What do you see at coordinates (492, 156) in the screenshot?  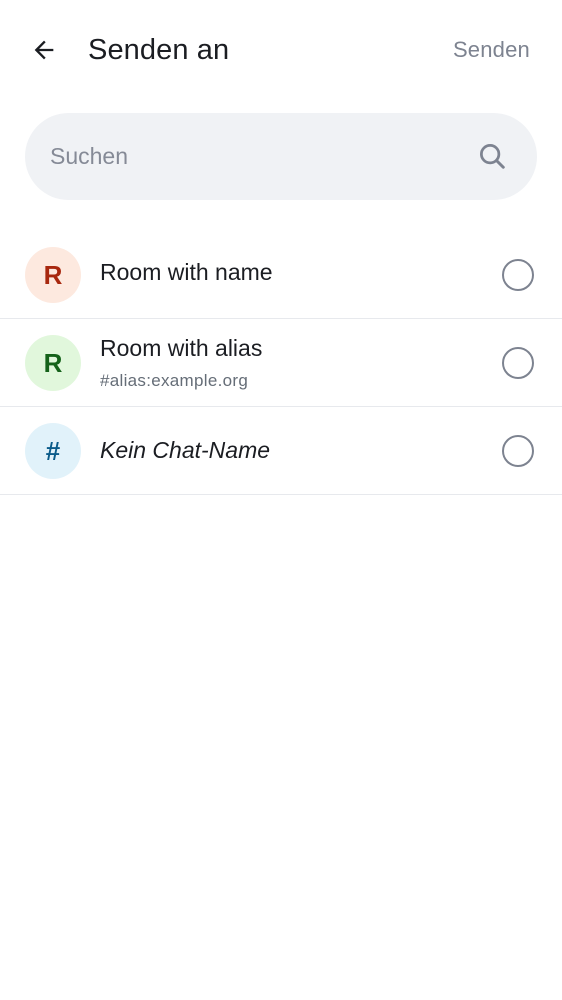 I see `search-icon` at bounding box center [492, 156].